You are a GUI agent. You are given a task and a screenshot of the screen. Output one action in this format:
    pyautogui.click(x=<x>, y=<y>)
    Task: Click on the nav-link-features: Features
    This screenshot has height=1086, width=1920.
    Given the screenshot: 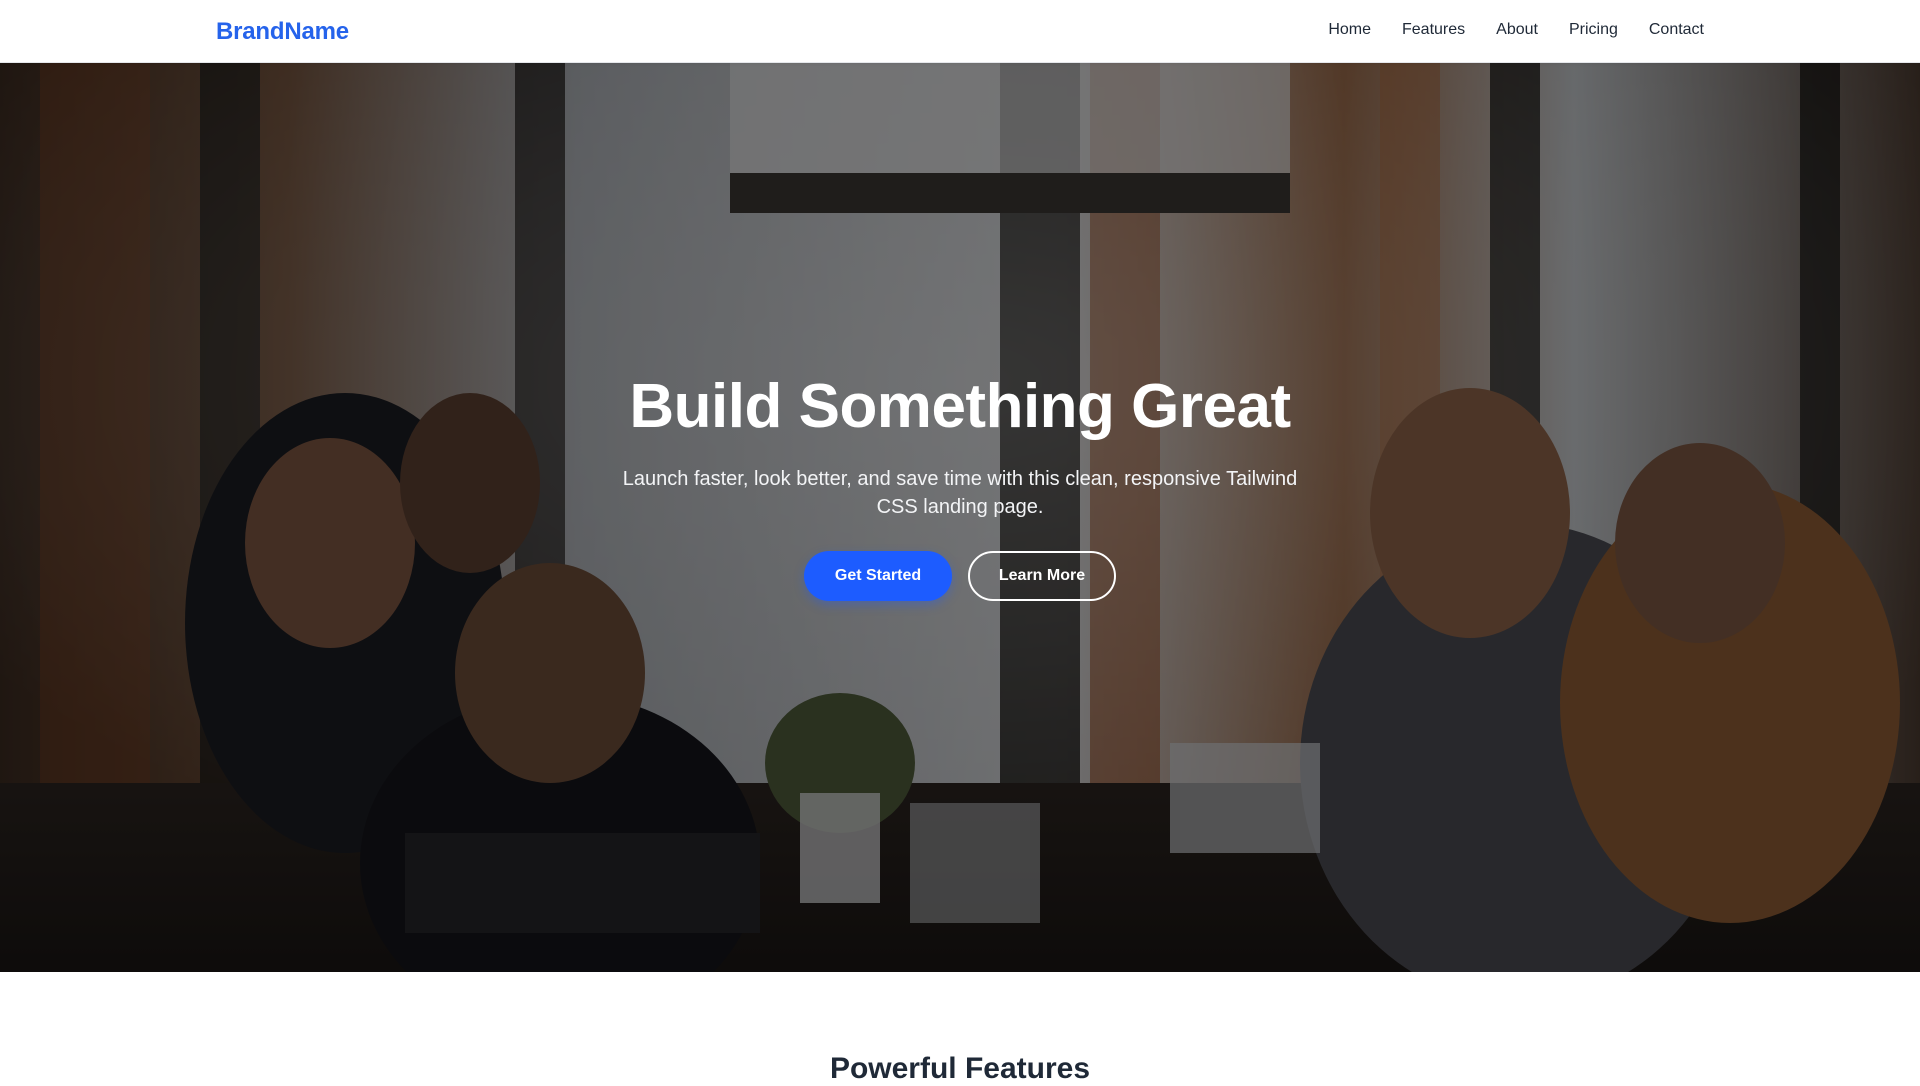 What is the action you would take?
    pyautogui.click(x=1433, y=30)
    